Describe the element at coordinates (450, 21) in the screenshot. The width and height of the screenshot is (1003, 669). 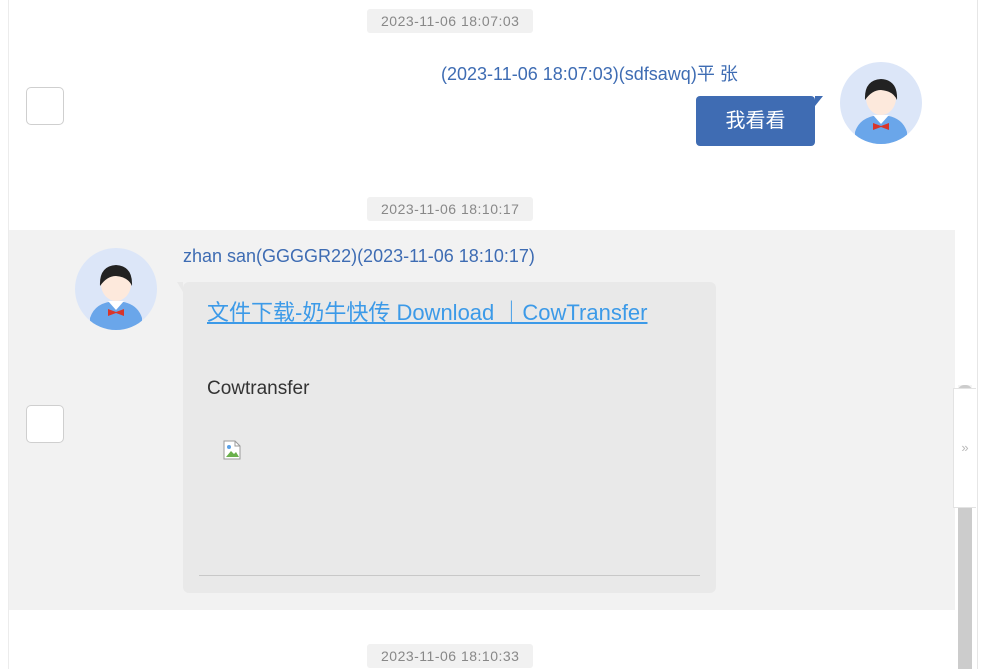
I see `timestamp-divider: 2023-11-06 18:07:03` at that location.